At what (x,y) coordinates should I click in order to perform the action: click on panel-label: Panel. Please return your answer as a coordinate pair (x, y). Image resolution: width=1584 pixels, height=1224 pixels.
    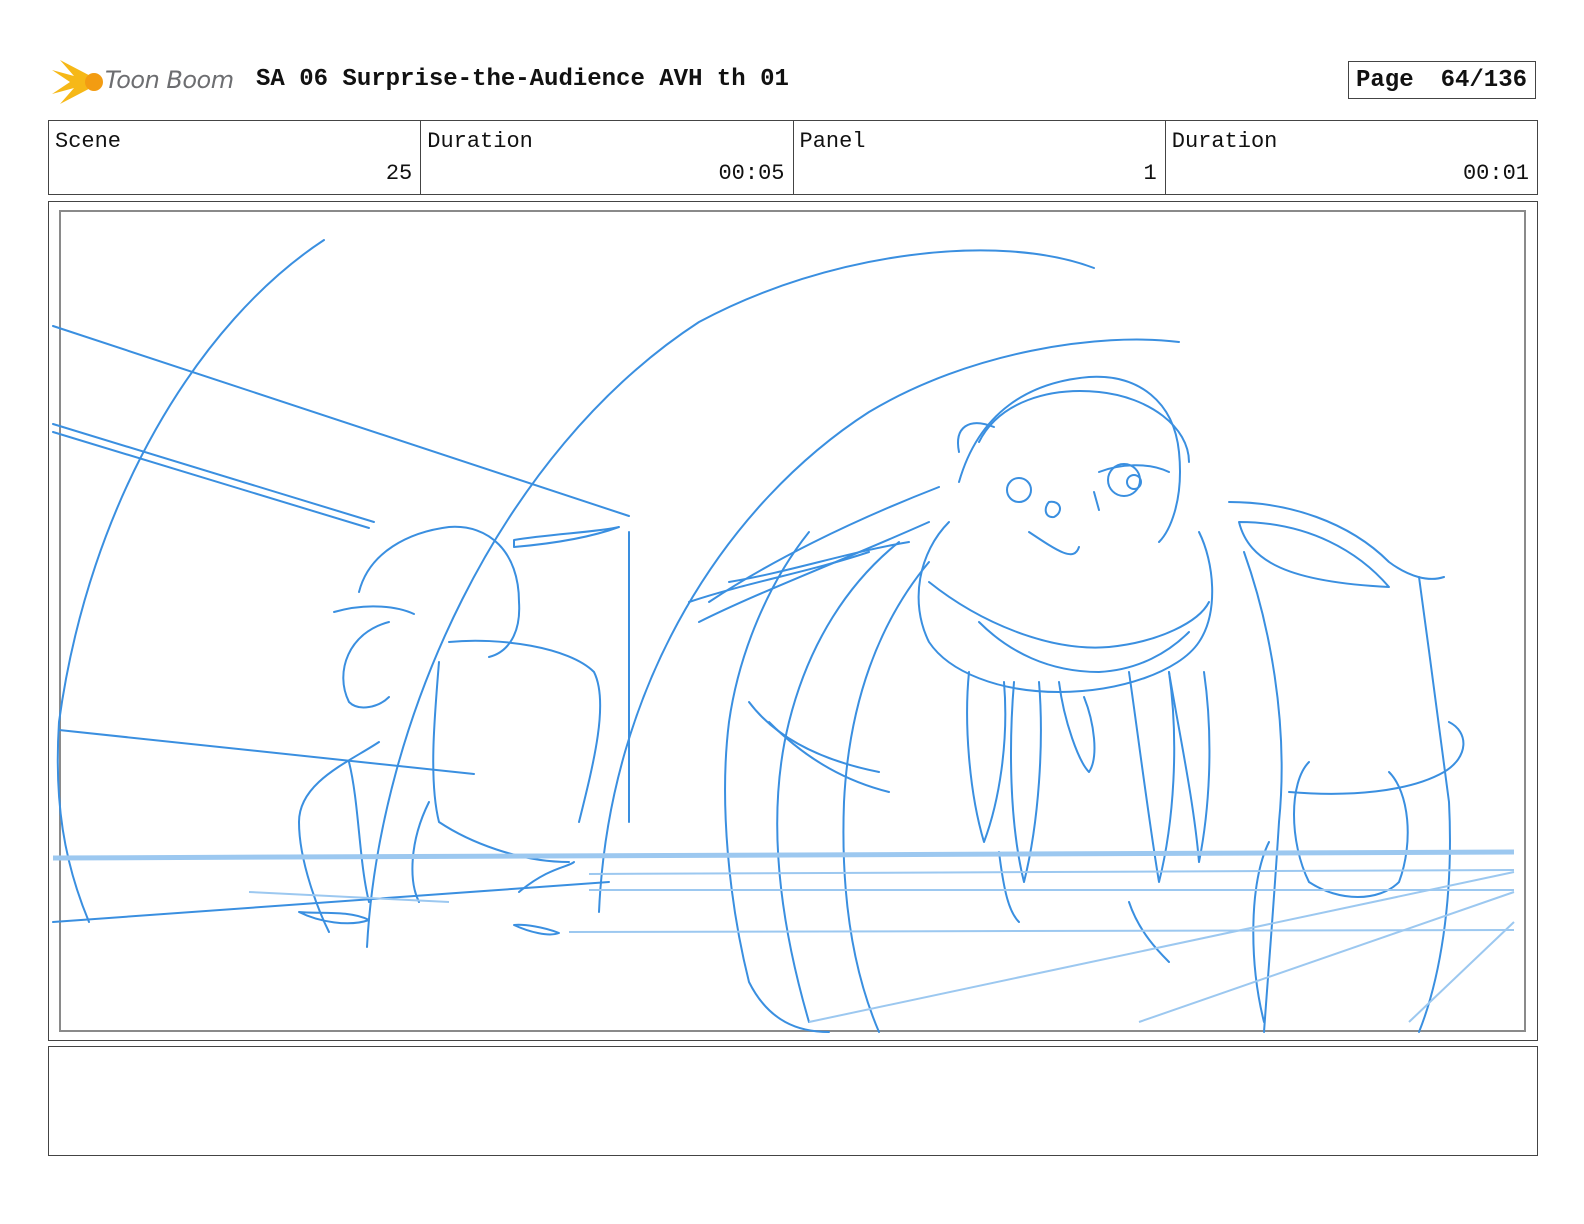
    Looking at the image, I should click on (832, 141).